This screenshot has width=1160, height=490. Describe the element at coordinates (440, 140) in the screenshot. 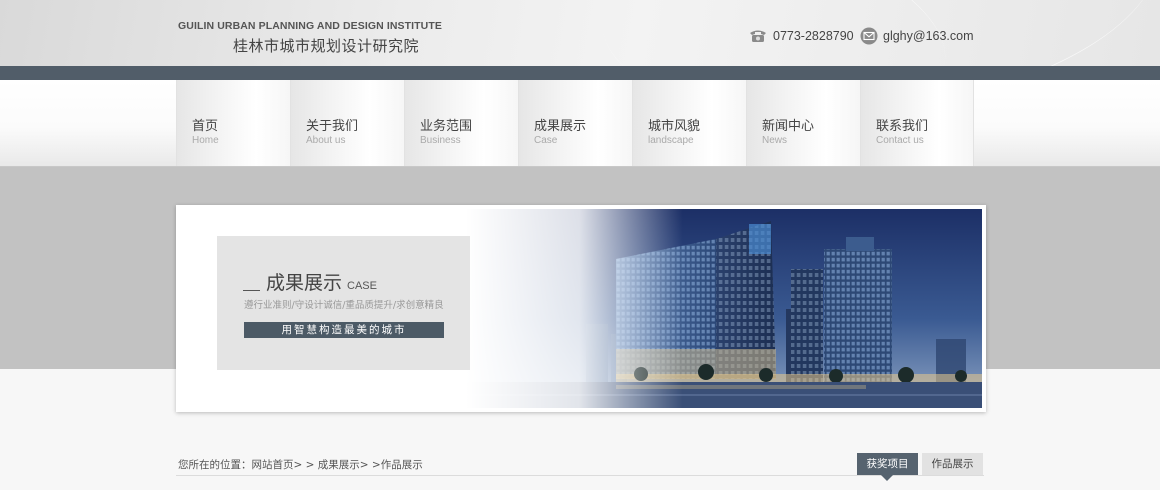

I see `nav-label-en: Business` at that location.